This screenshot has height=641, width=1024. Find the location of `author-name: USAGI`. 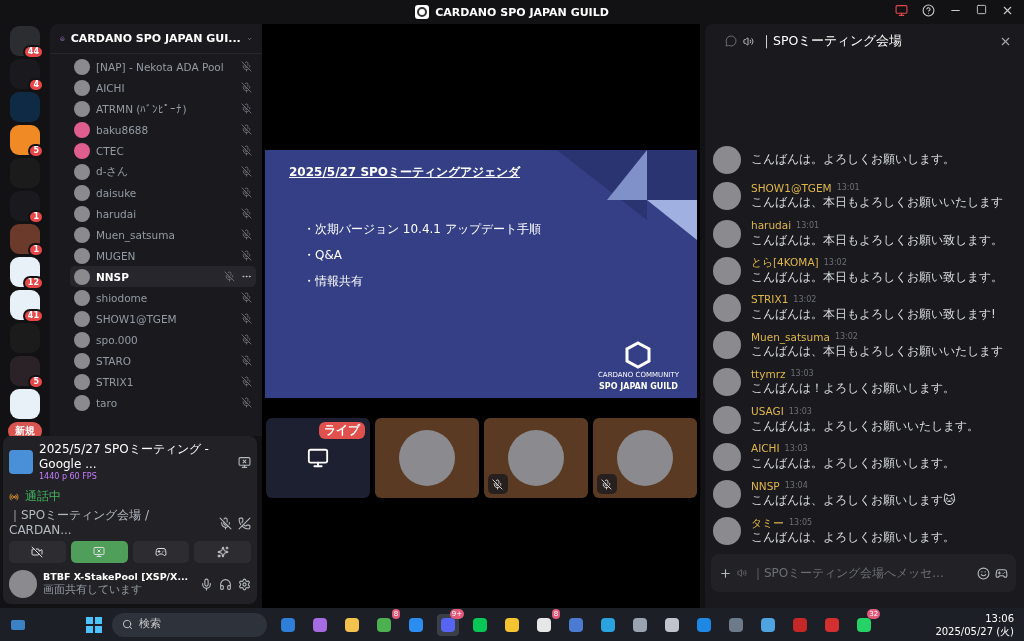

author-name: USAGI is located at coordinates (767, 412).